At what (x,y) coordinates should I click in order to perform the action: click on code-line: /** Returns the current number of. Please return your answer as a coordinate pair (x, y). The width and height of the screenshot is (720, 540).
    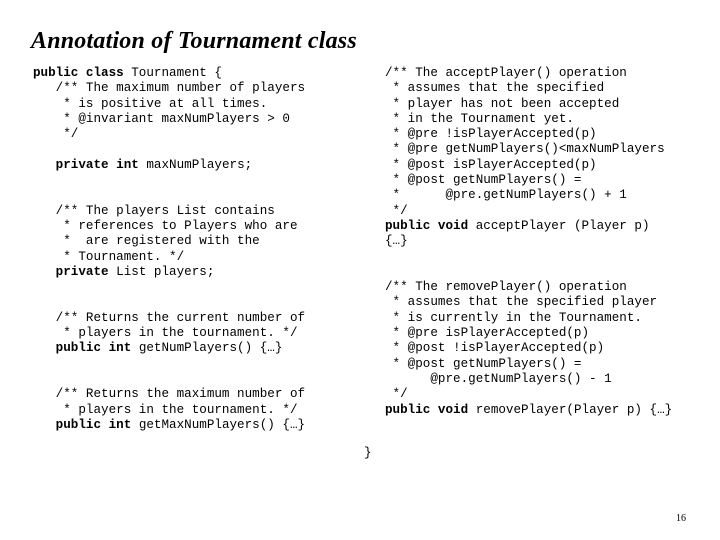
    Looking at the image, I should click on (208, 318).